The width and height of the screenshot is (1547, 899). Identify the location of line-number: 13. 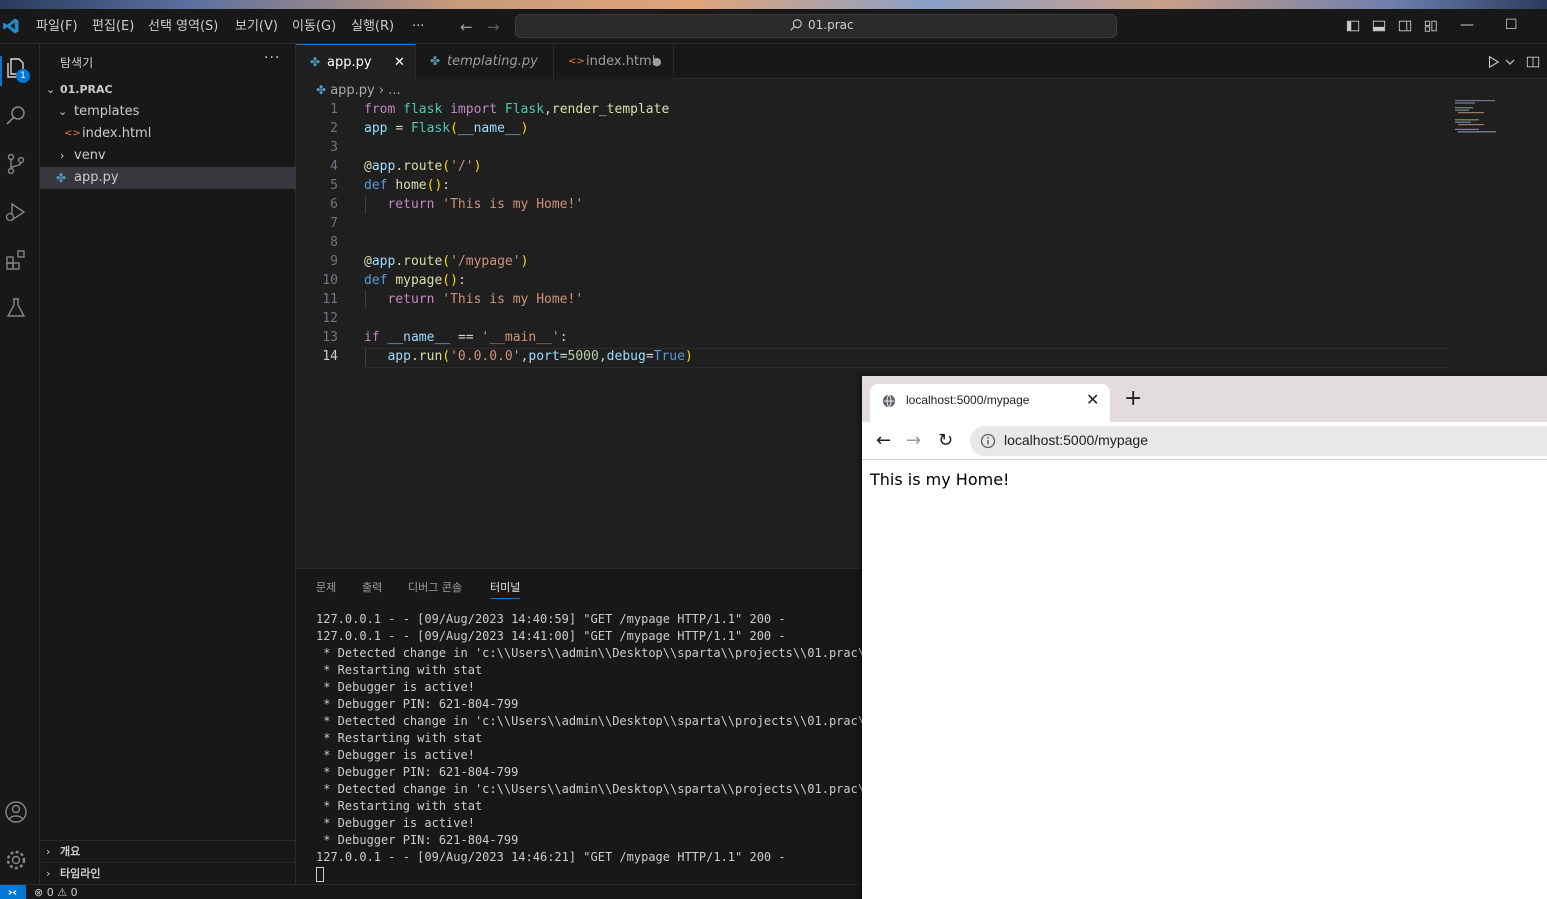
(330, 337).